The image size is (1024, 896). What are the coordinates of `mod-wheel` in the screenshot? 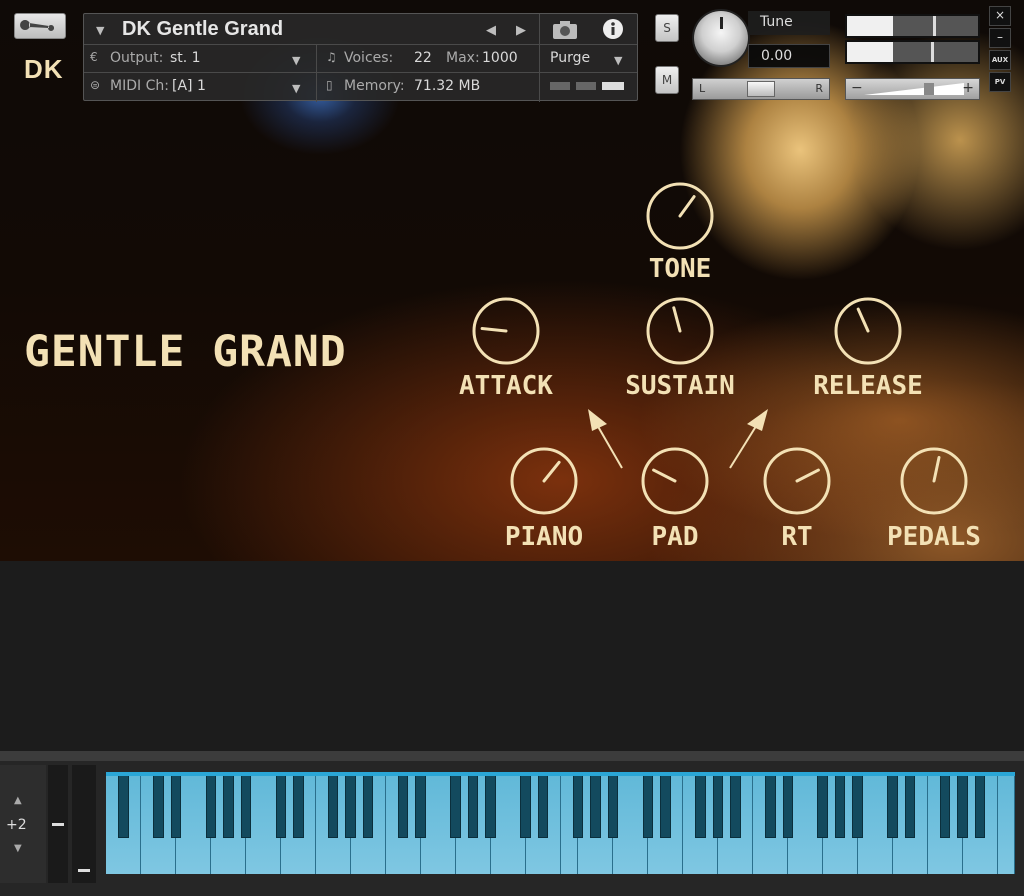 It's located at (84, 824).